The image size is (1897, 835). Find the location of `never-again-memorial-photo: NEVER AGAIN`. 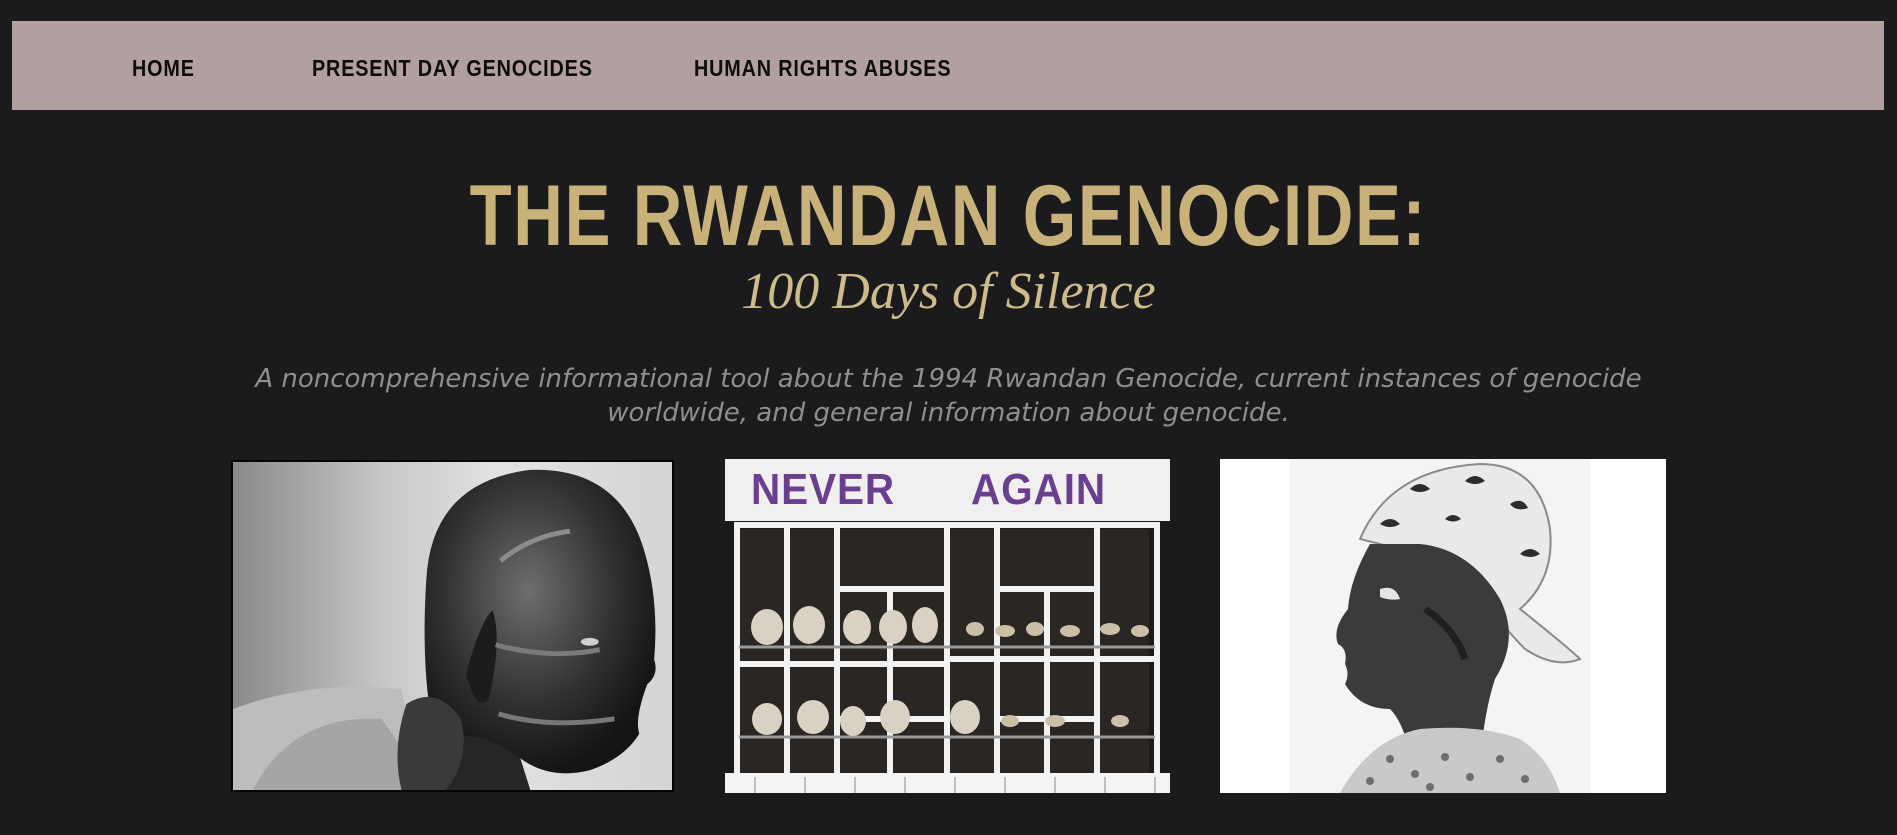

never-again-memorial-photo: NEVER AGAIN is located at coordinates (947, 626).